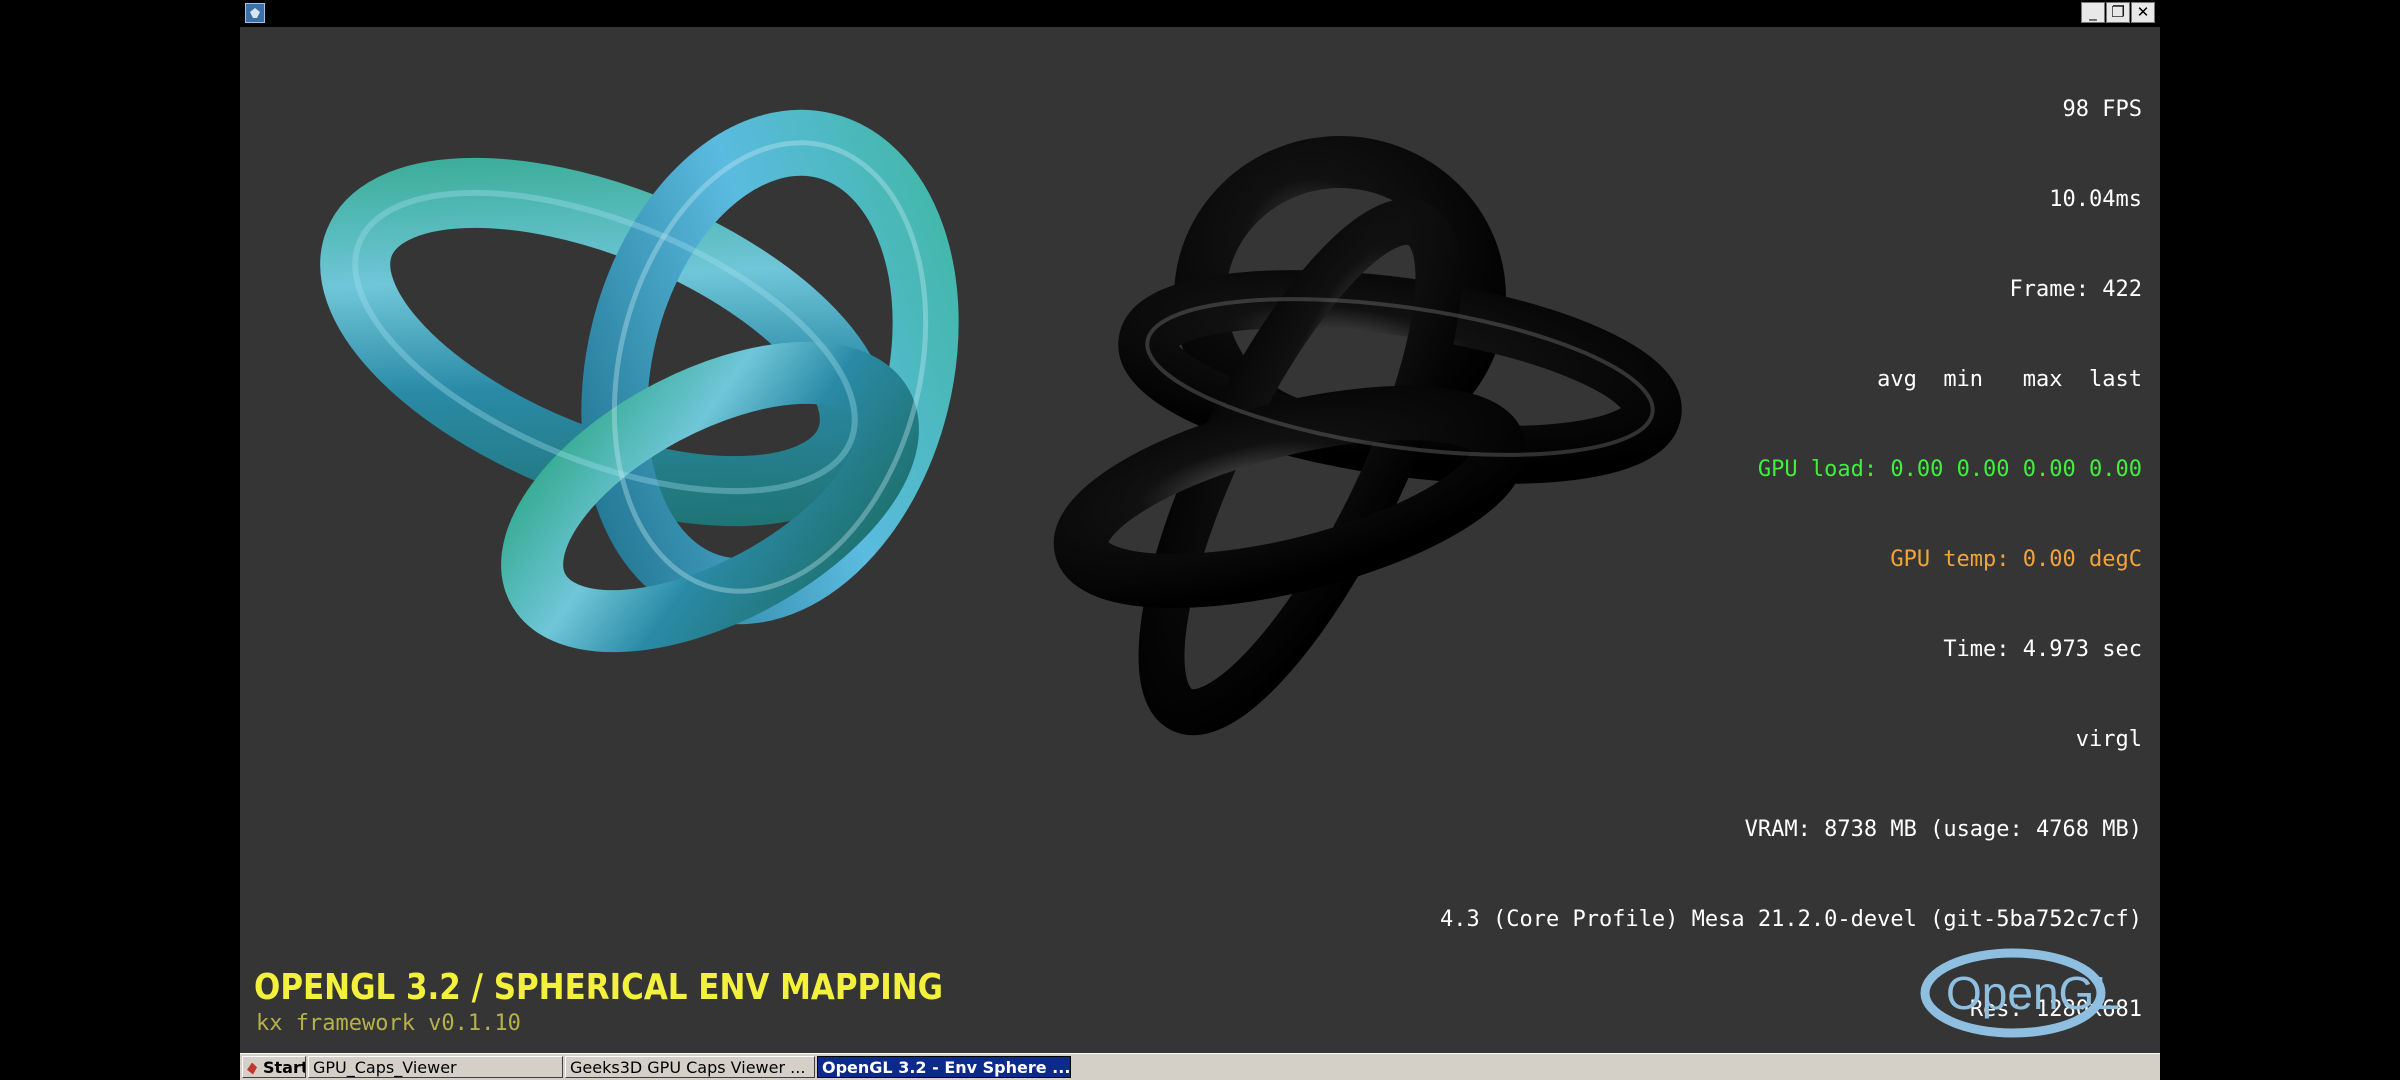 This screenshot has height=1080, width=2400. Describe the element at coordinates (1200, 13) in the screenshot. I see `title-bar: _ ❐ ✕` at that location.